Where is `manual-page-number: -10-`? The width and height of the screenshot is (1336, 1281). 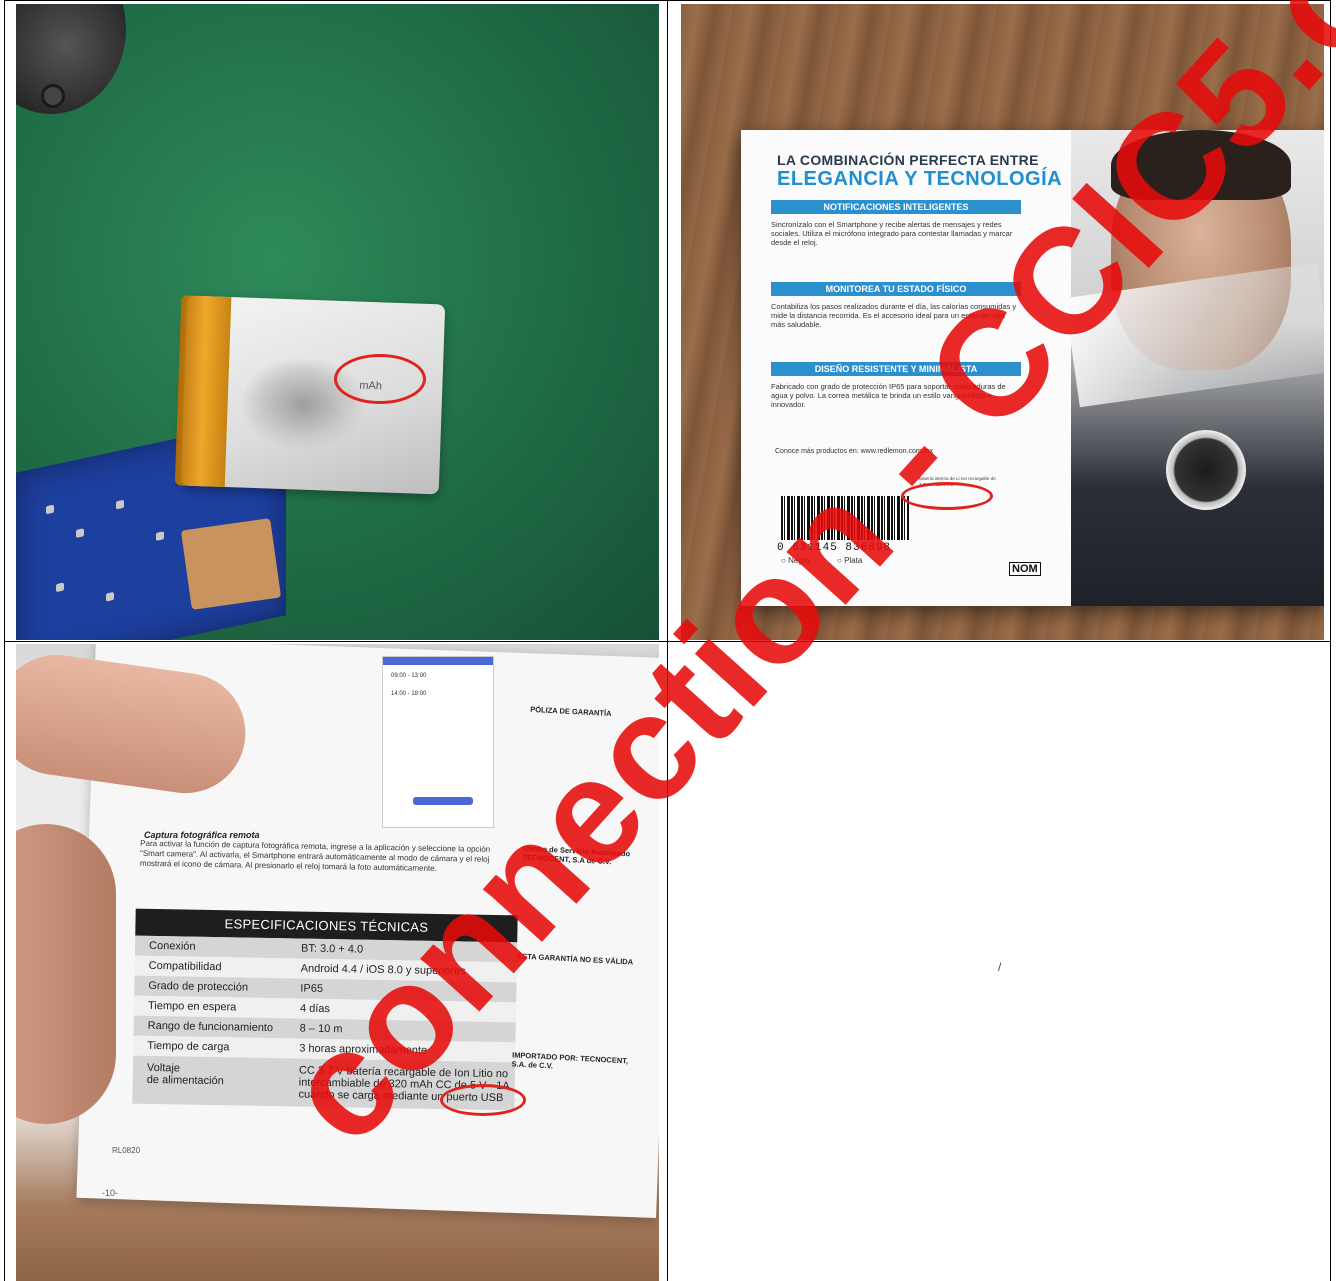
manual-page-number: -10- is located at coordinates (110, 1193).